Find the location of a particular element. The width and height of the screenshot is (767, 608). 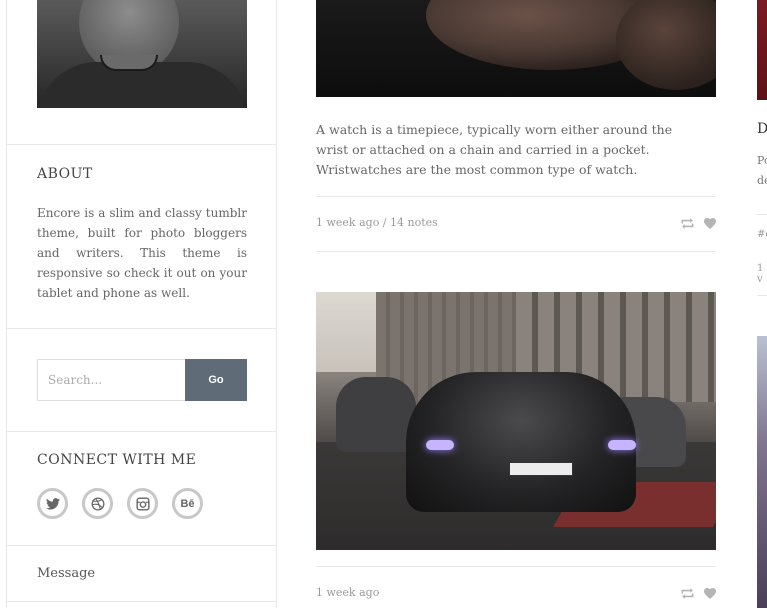

dribbble-icon is located at coordinates (97, 503).